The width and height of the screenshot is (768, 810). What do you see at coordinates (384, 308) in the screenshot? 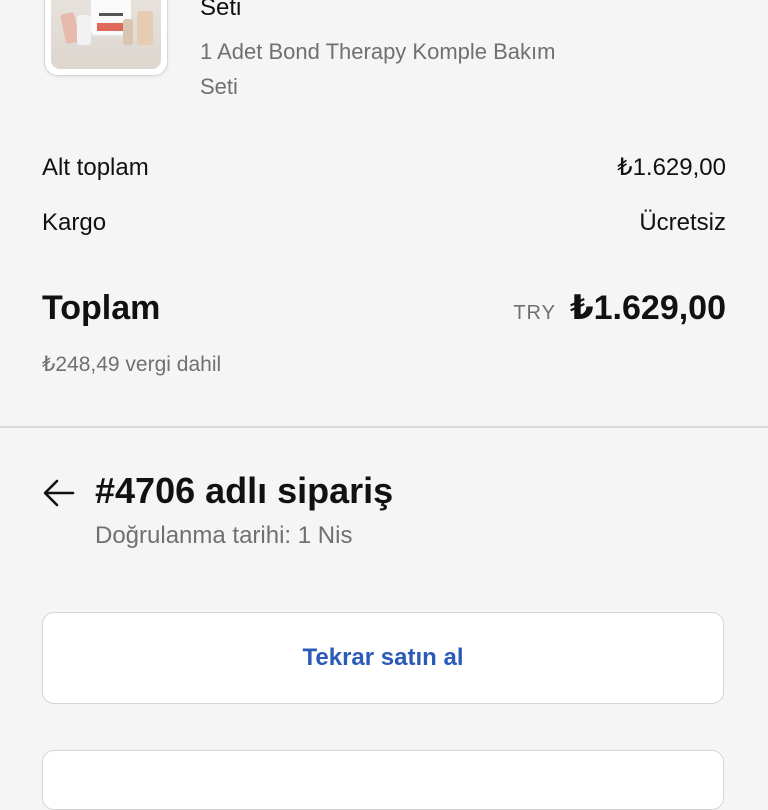
I see `total-row: Toplam TRY ₺1.629,00` at bounding box center [384, 308].